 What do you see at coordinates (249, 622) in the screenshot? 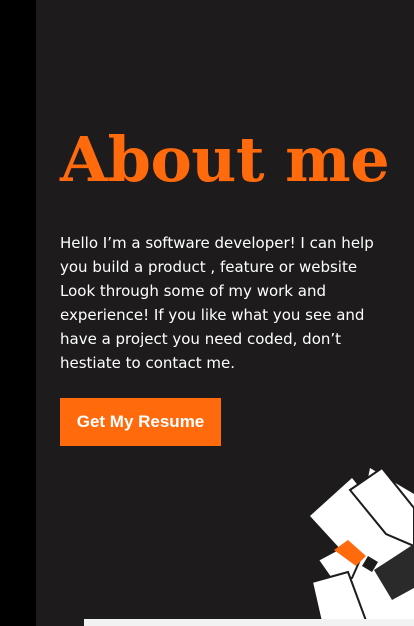
I see `bottom-strip` at bounding box center [249, 622].